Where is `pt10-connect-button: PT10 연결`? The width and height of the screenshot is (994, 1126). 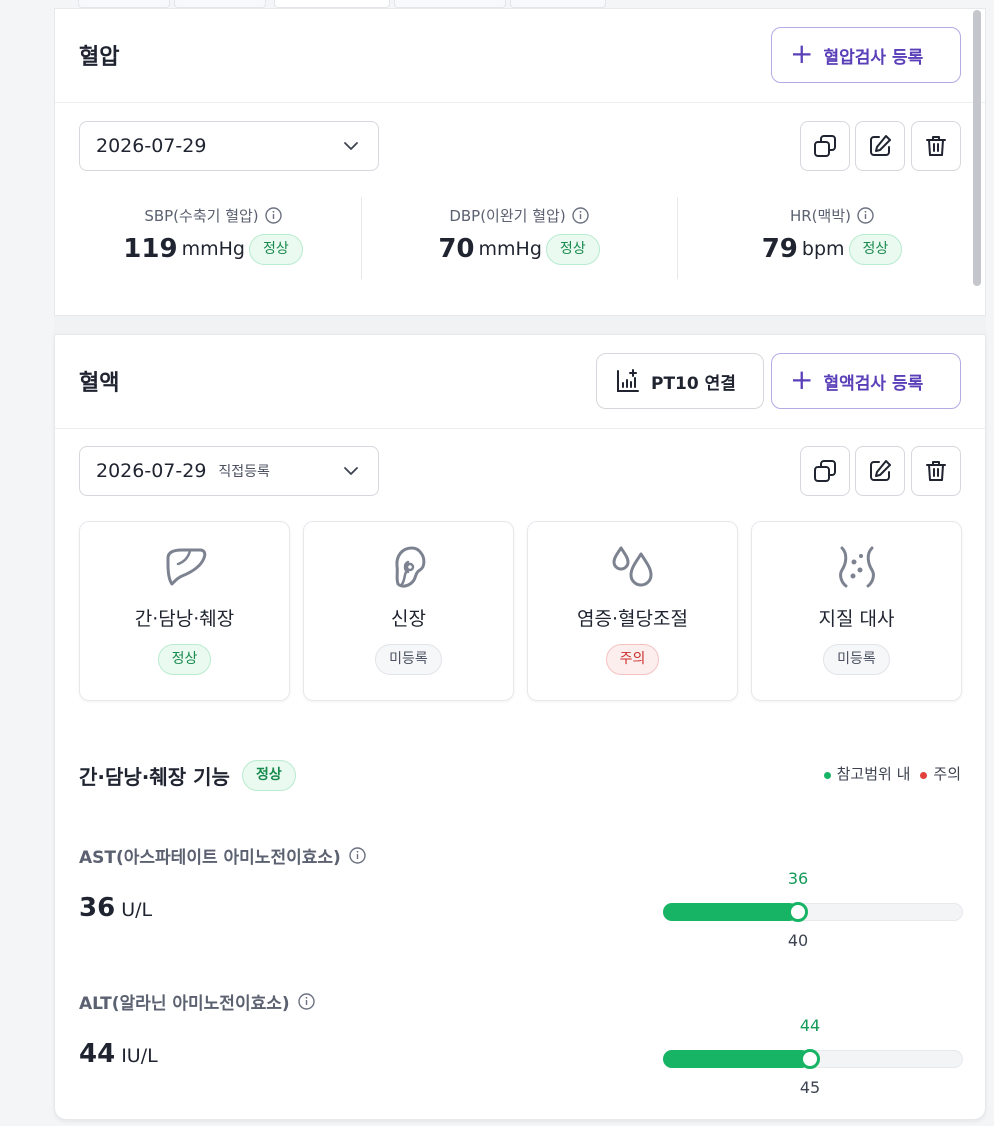 pt10-connect-button: PT10 연결 is located at coordinates (680, 381).